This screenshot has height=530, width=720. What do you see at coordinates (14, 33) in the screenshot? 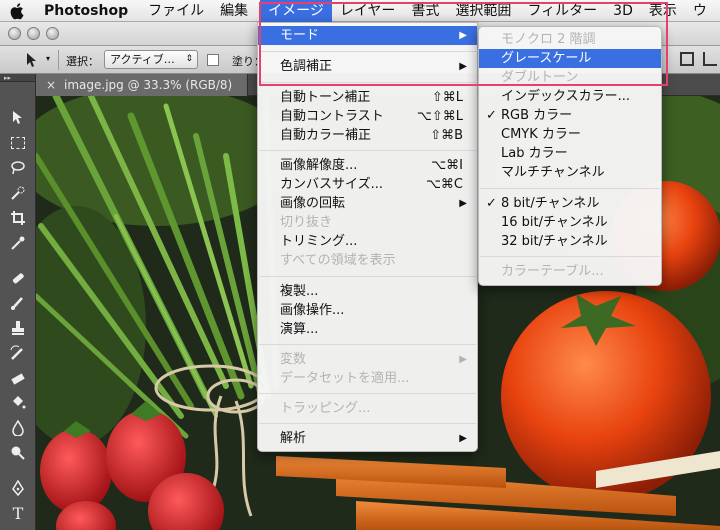
I see `close-window-button` at bounding box center [14, 33].